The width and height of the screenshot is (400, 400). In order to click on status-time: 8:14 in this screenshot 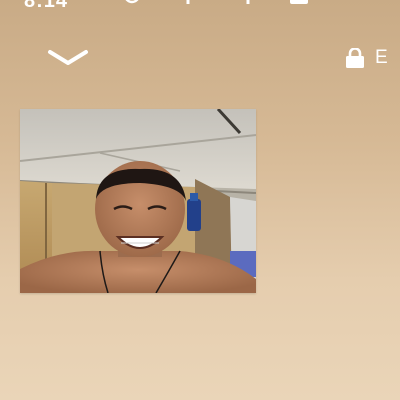, I will do `click(46, 6)`.